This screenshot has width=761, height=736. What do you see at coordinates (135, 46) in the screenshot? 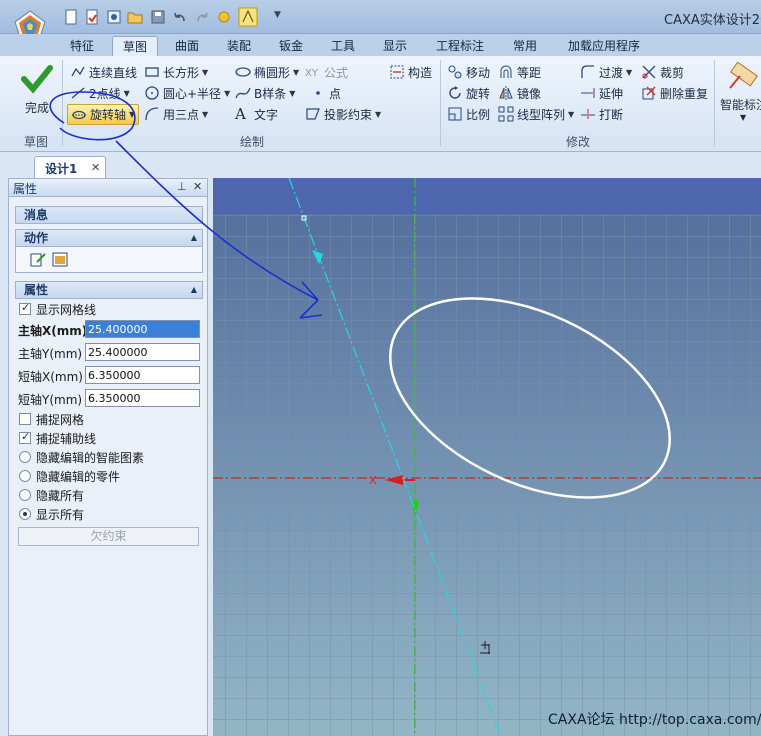
I see `tab-sketch: 草图` at bounding box center [135, 46].